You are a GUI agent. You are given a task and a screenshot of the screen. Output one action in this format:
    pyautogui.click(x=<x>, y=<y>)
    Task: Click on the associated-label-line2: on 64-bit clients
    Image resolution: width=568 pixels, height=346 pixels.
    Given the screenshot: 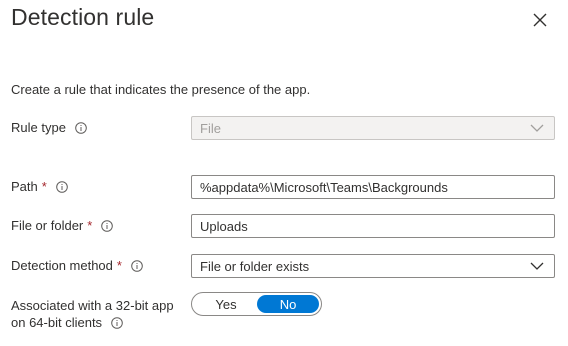 What is the action you would take?
    pyautogui.click(x=57, y=322)
    